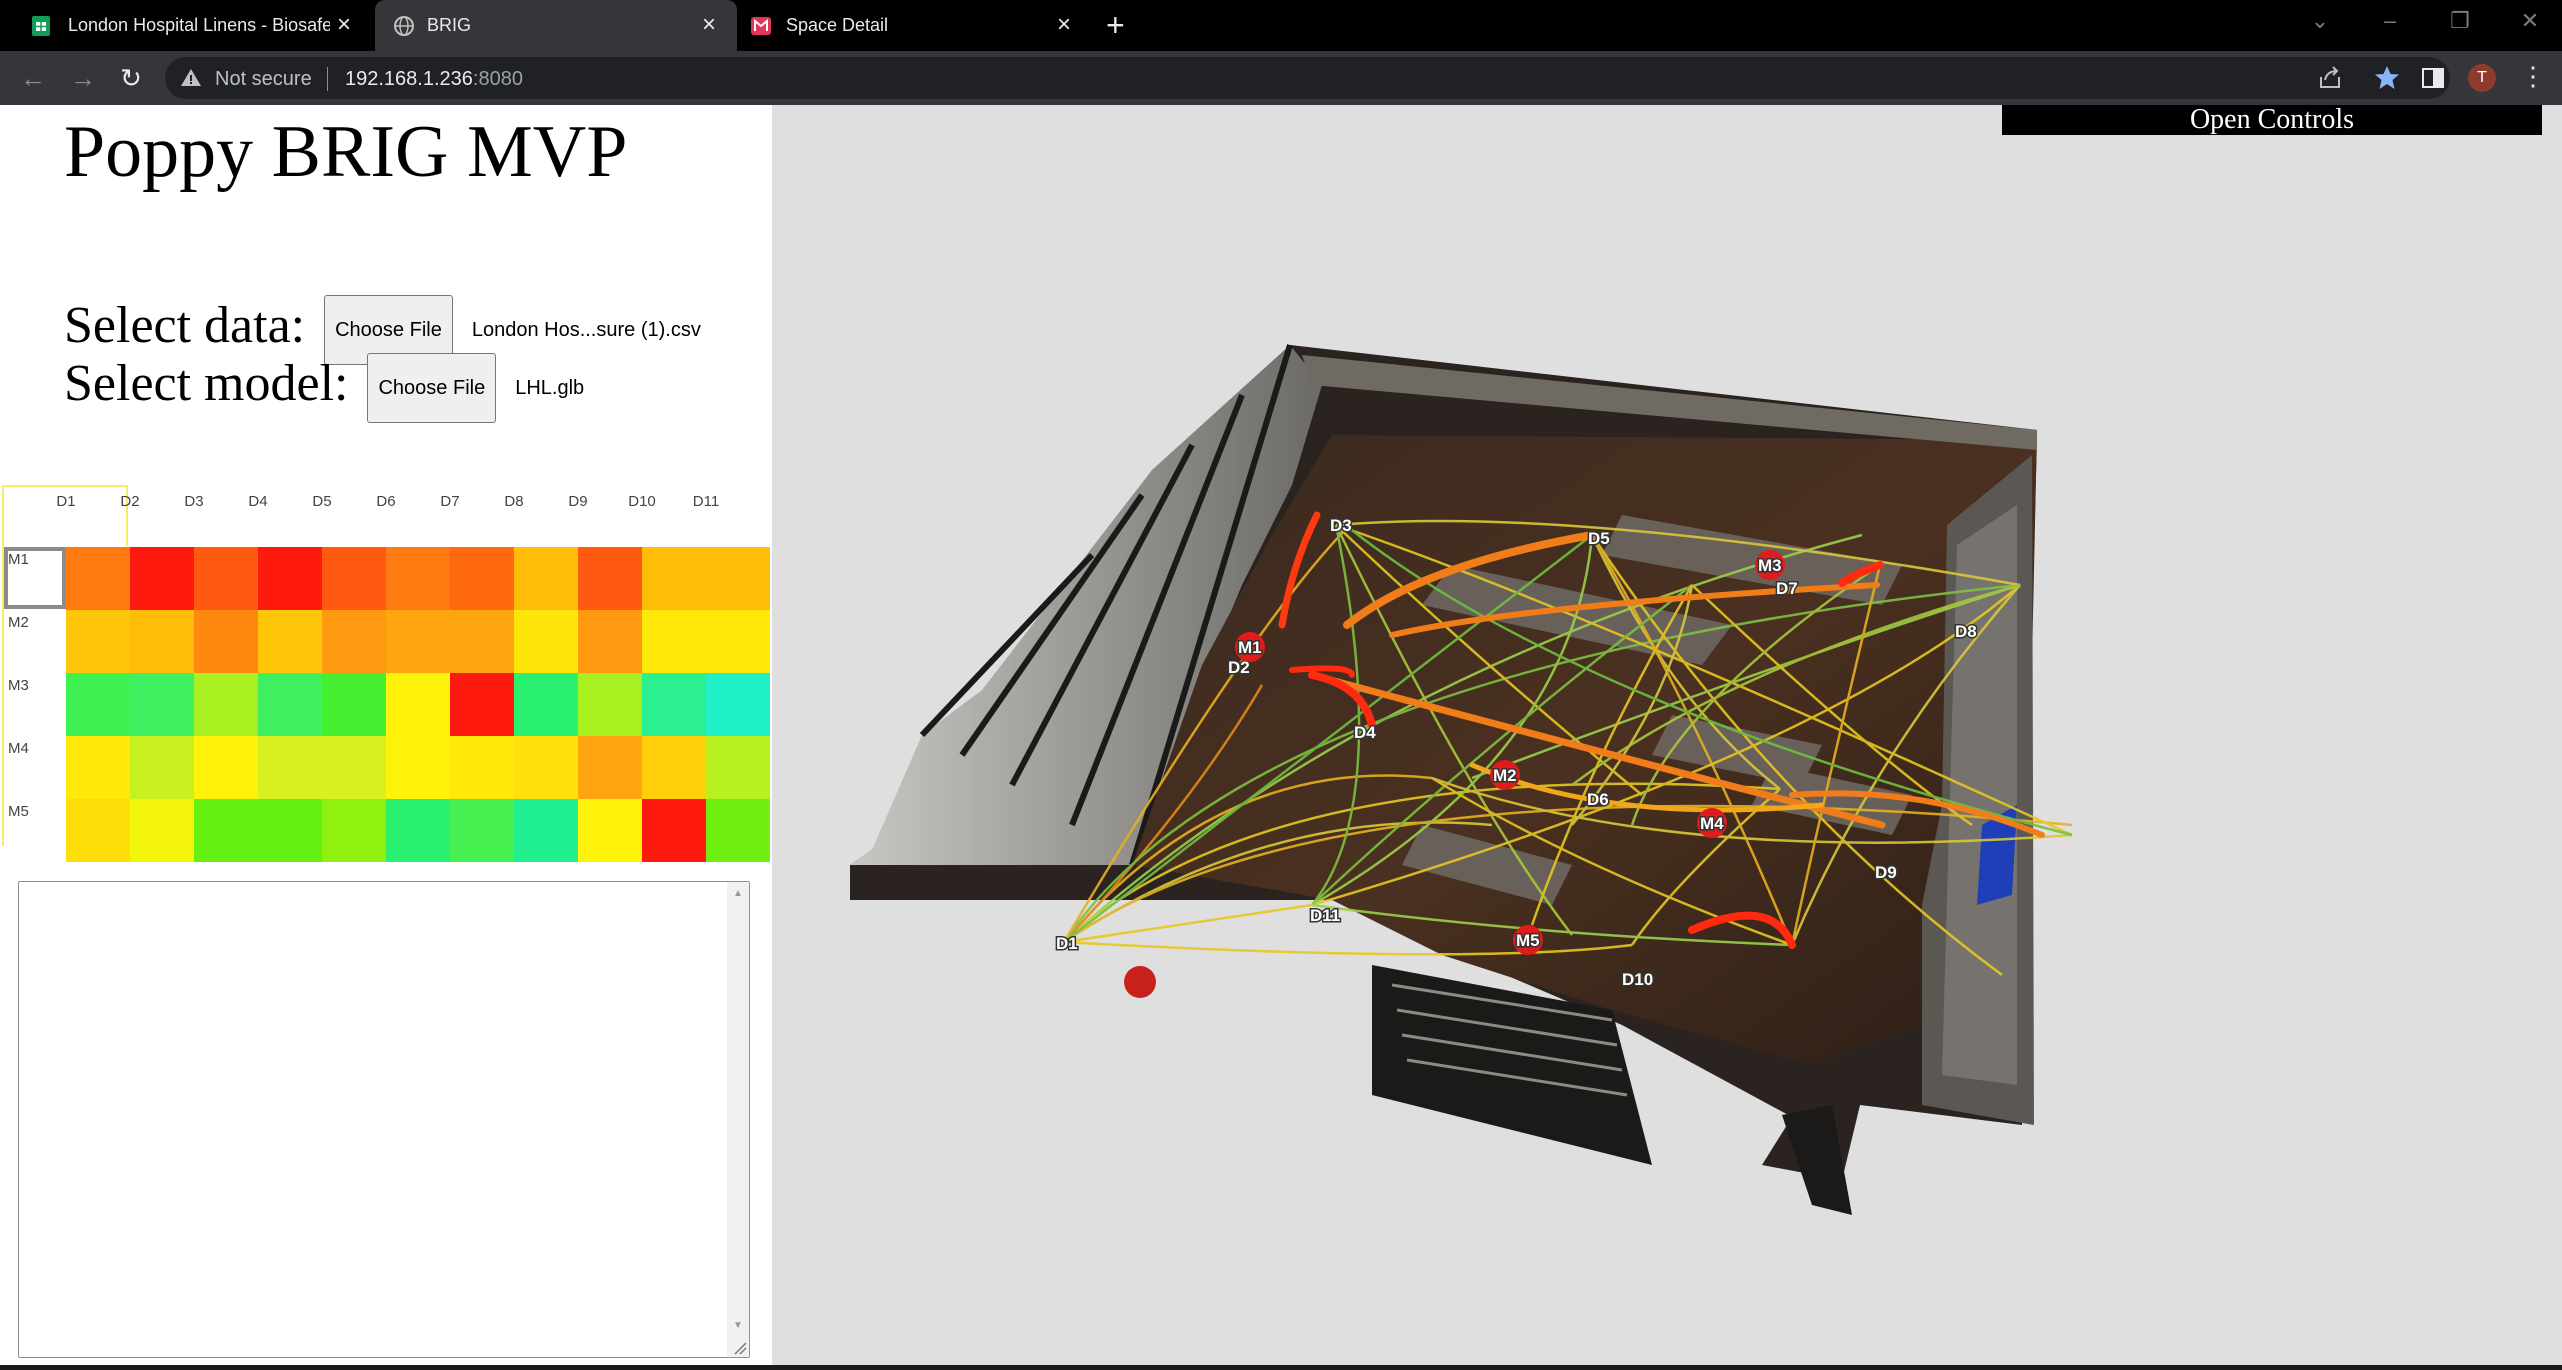 This screenshot has width=2562, height=1370. Describe the element at coordinates (2533, 76) in the screenshot. I see `menu-dots-icon: ⋮` at that location.